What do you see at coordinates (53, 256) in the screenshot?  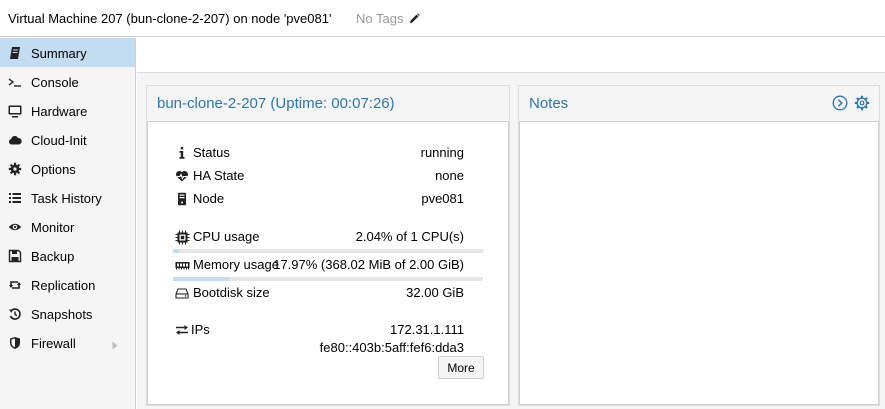 I see `sidebar-item-label: Backup` at bounding box center [53, 256].